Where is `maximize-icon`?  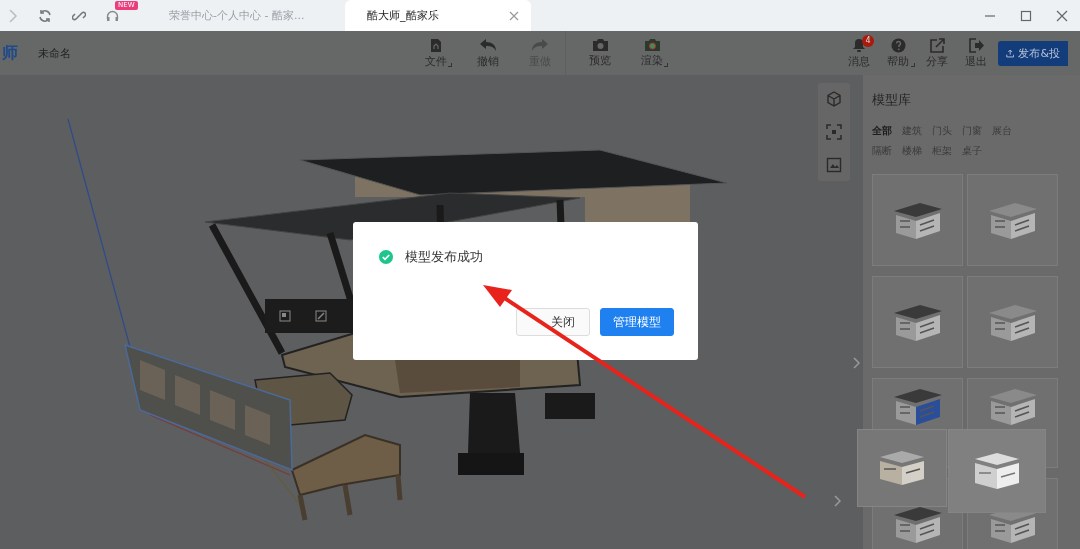 maximize-icon is located at coordinates (1026, 15).